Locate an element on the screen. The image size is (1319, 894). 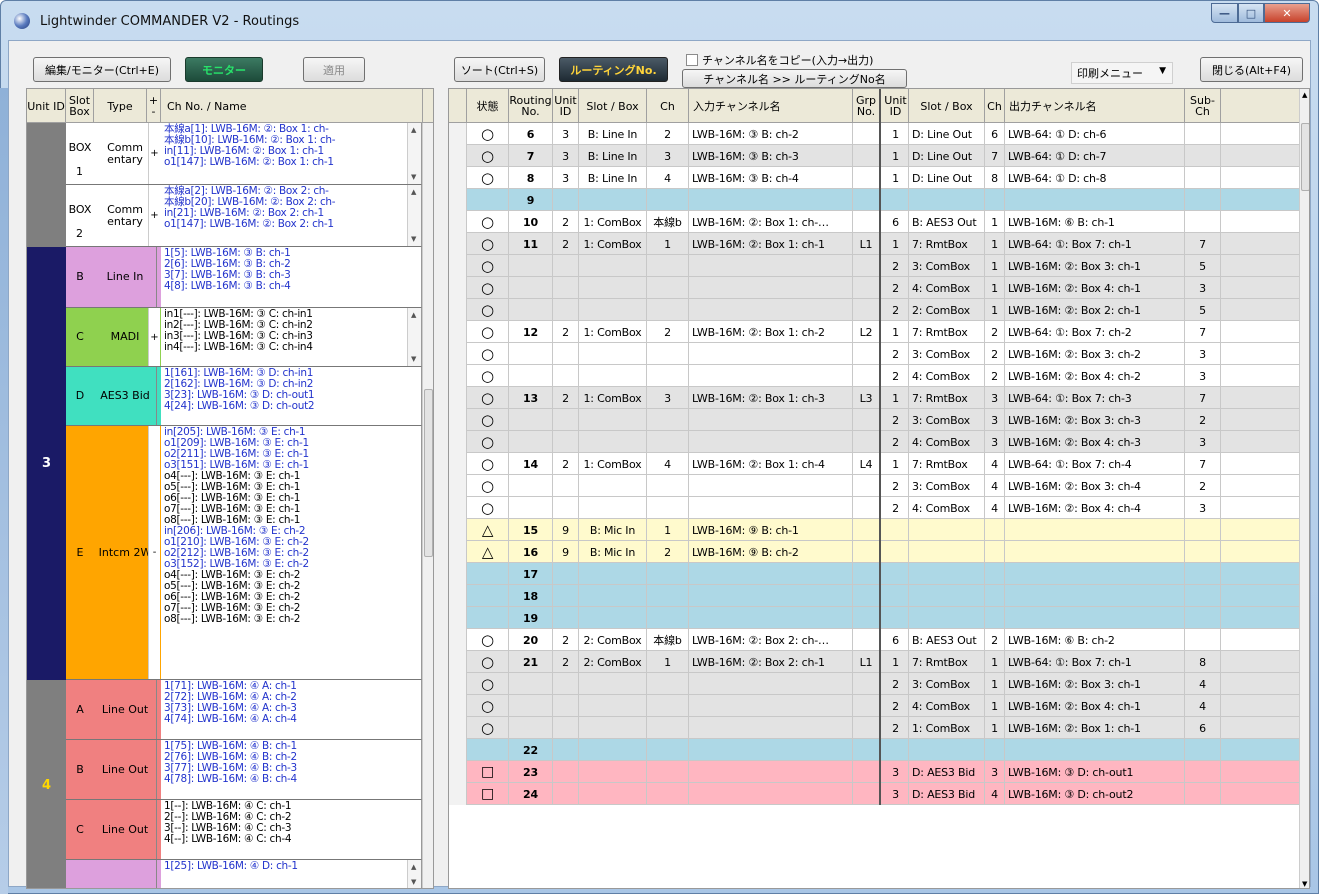
route-cell-co is located at coordinates (995, 596).